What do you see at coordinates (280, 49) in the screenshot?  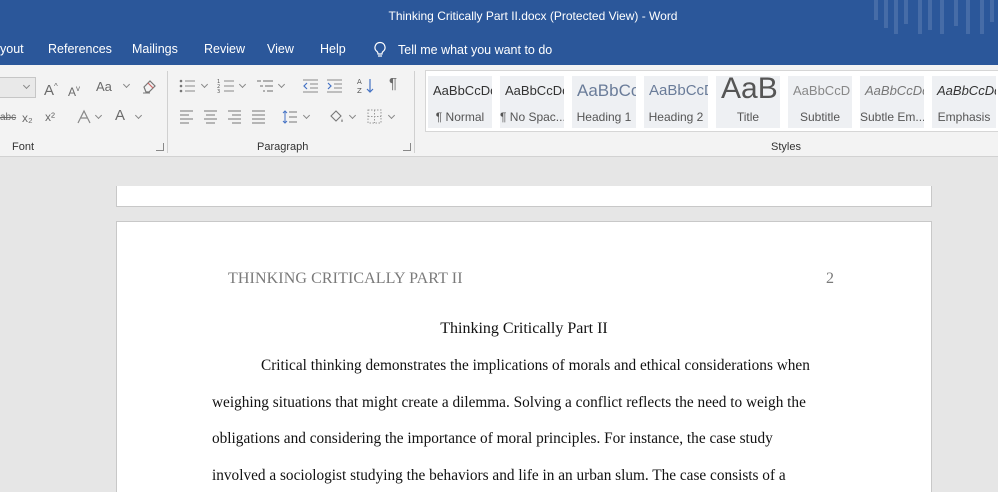 I see `tab-view: View` at bounding box center [280, 49].